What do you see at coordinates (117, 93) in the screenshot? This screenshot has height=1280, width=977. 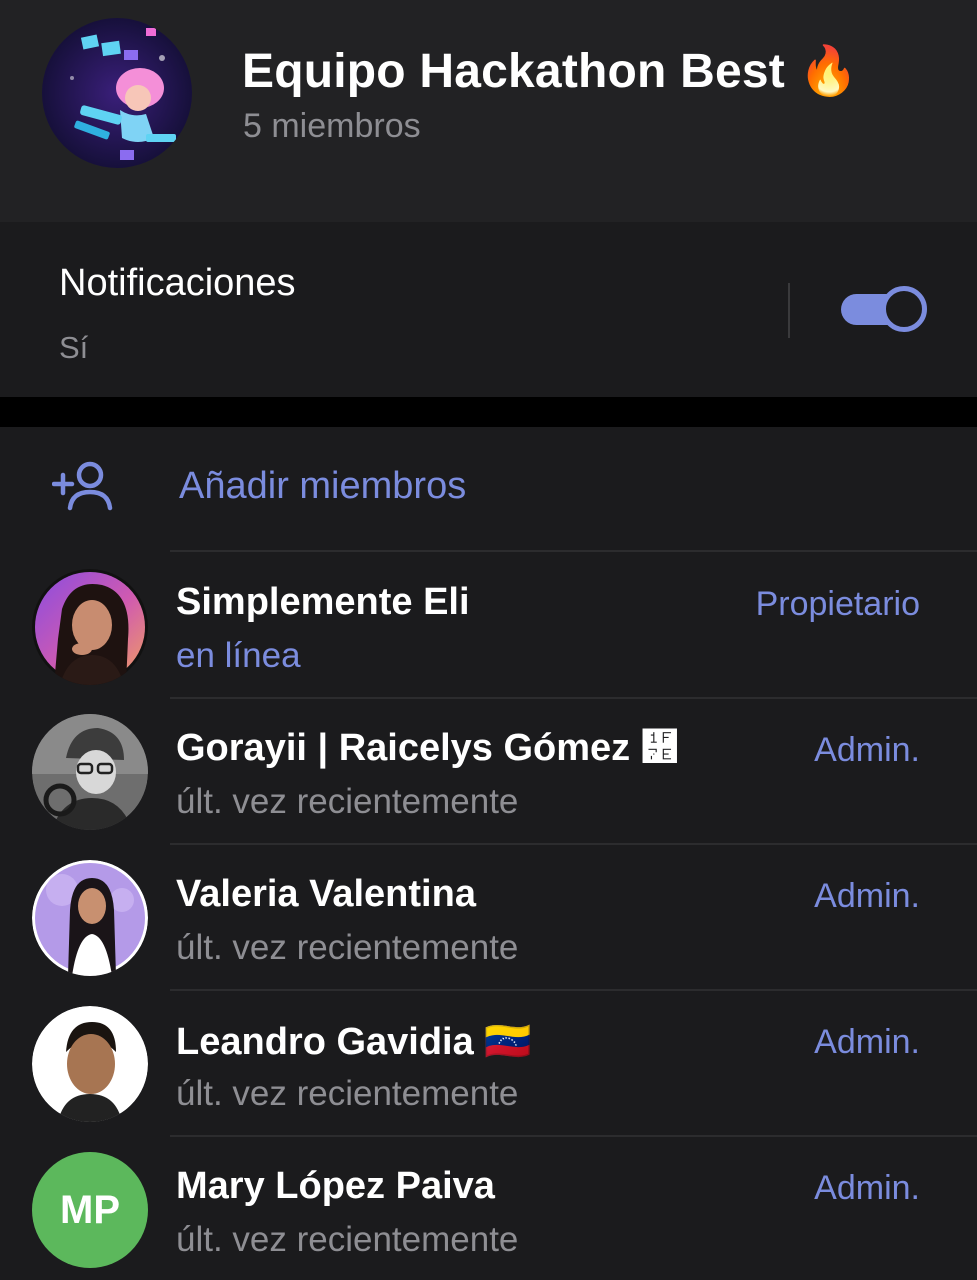 I see `group-avatar` at bounding box center [117, 93].